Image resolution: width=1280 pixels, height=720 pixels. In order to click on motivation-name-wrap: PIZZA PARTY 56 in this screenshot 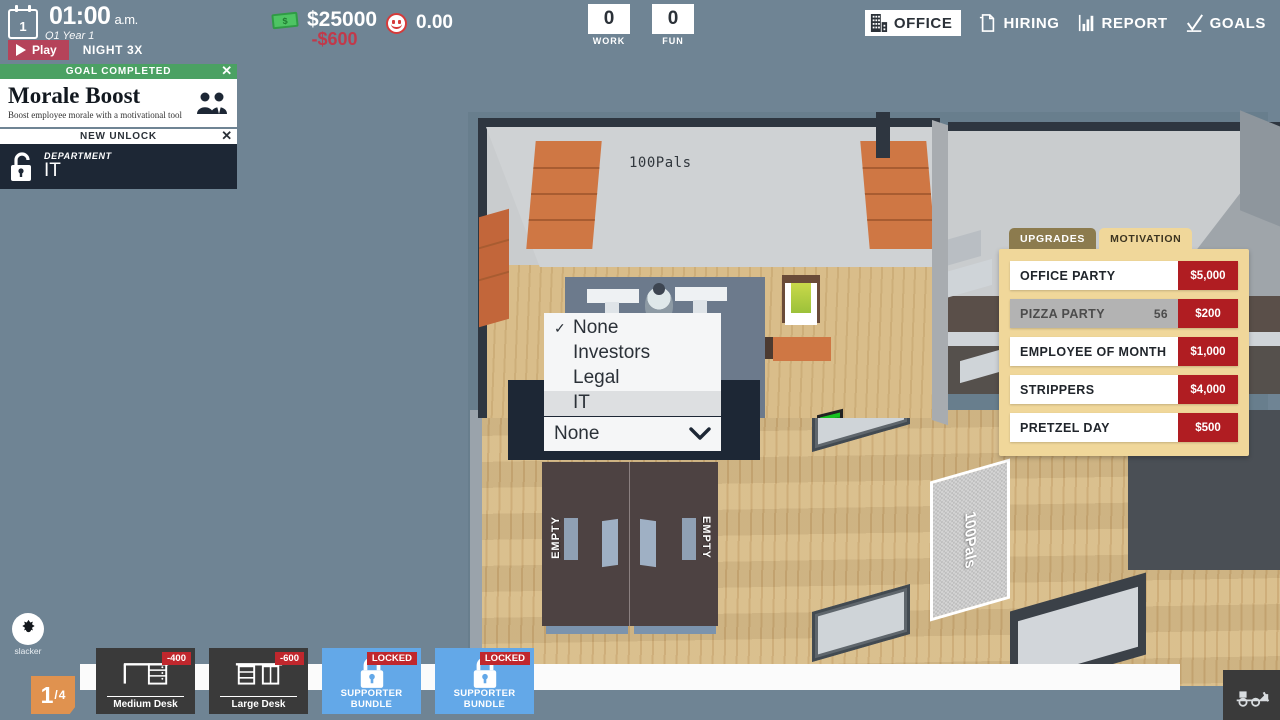, I will do `click(1094, 313)`.